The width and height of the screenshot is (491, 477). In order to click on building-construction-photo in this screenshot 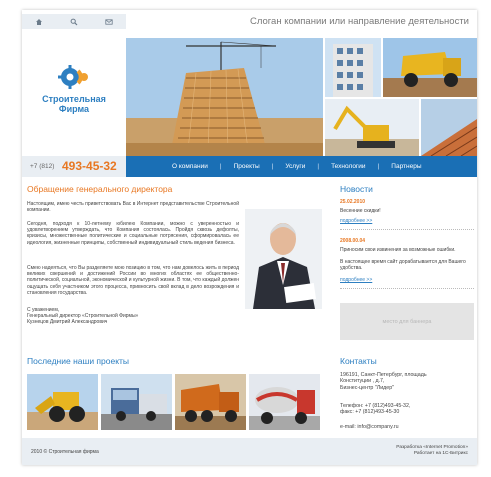, I will do `click(224, 97)`.